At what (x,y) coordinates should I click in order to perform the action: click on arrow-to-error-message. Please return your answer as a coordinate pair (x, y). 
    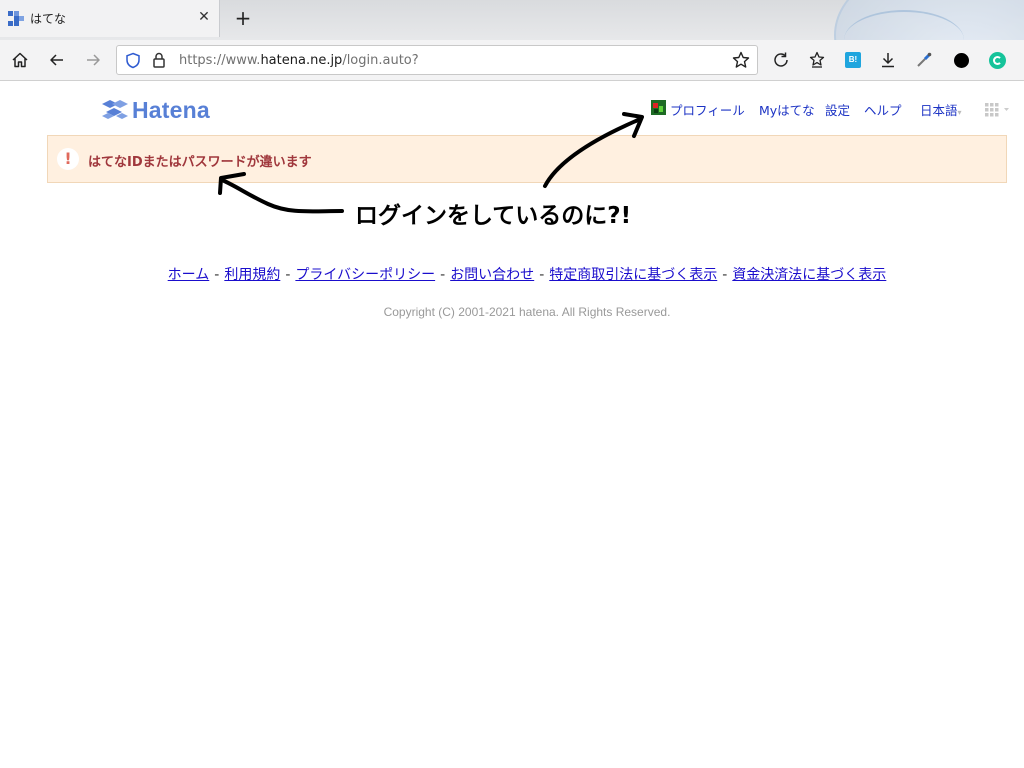
    Looking at the image, I should click on (282, 196).